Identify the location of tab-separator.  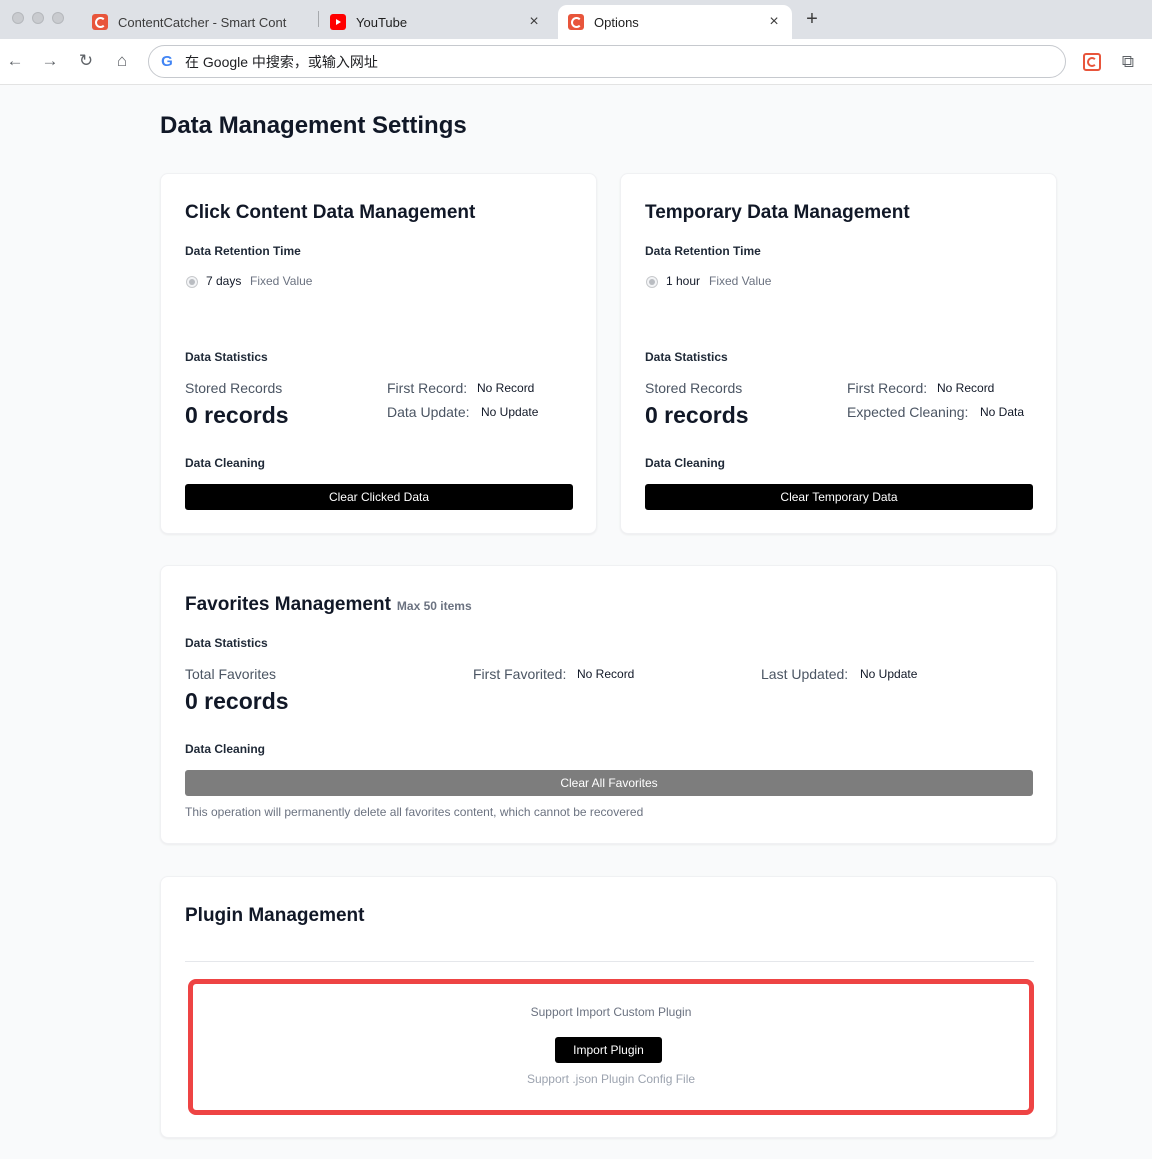
(318, 19).